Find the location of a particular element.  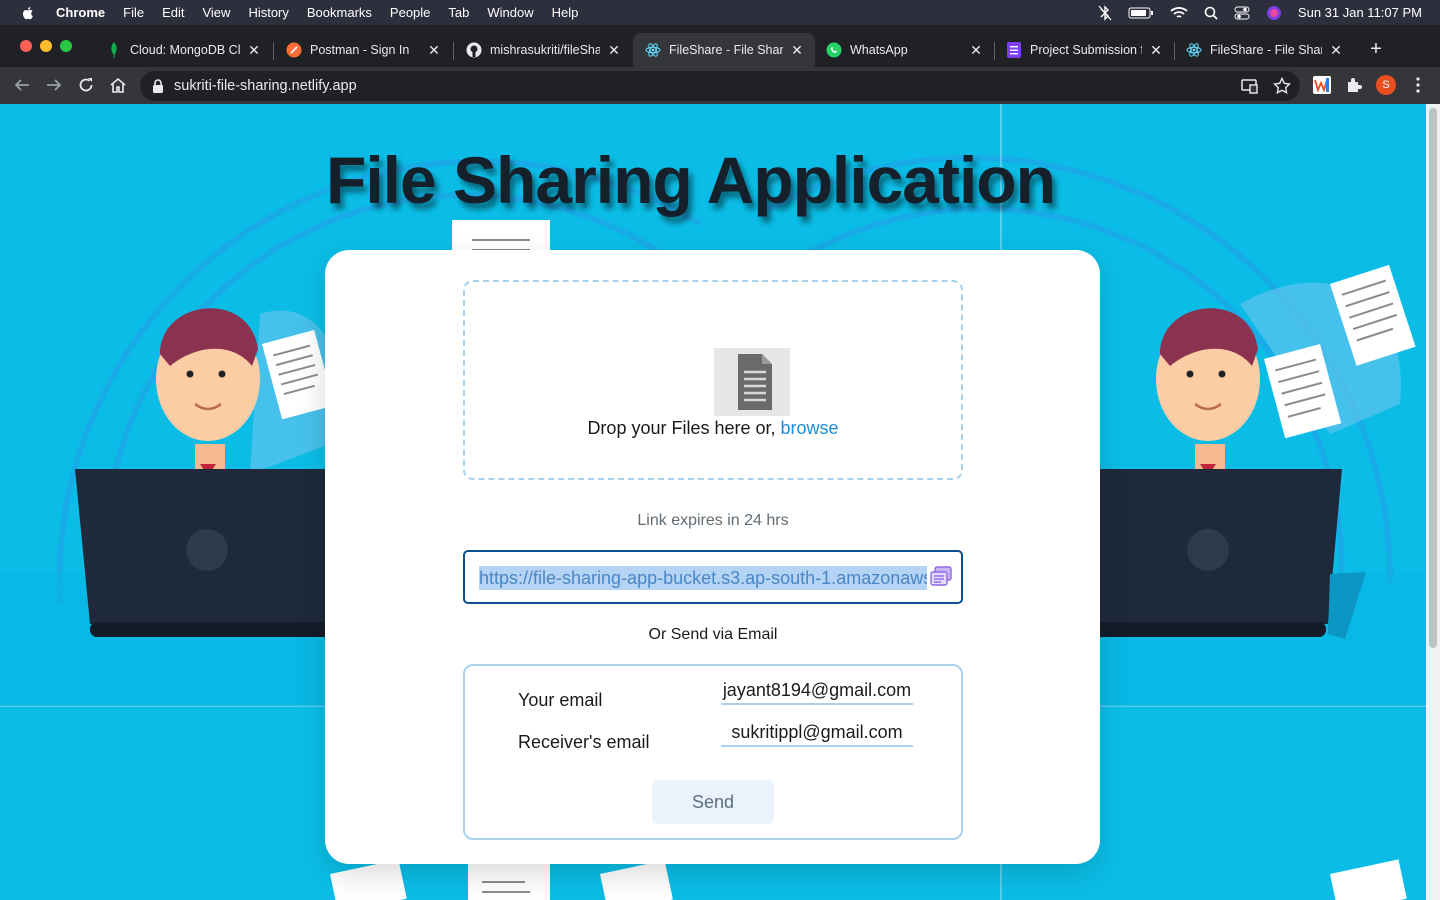

address-bar: sukriti-file-sharing.netlify.app is located at coordinates (720, 86).